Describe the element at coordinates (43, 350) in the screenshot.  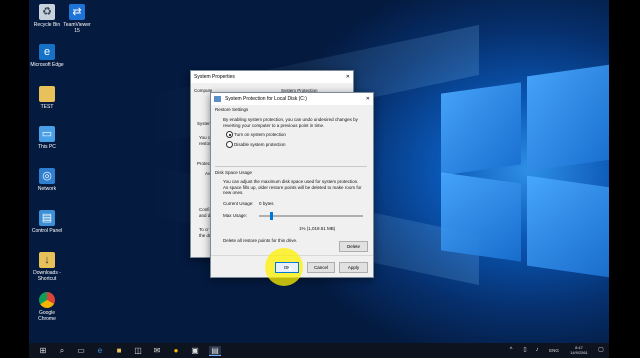
I see `start-icon: ⊞` at that location.